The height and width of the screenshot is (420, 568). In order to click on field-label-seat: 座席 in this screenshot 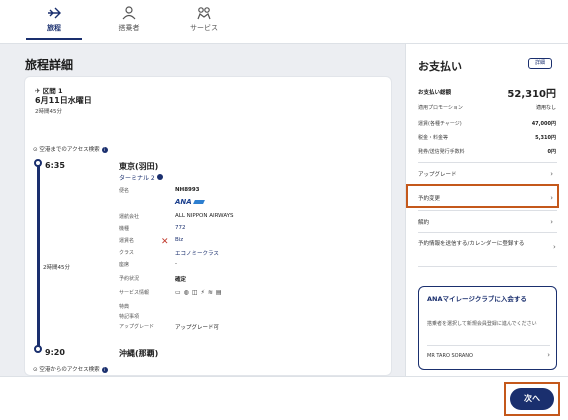, I will do `click(124, 265)`.